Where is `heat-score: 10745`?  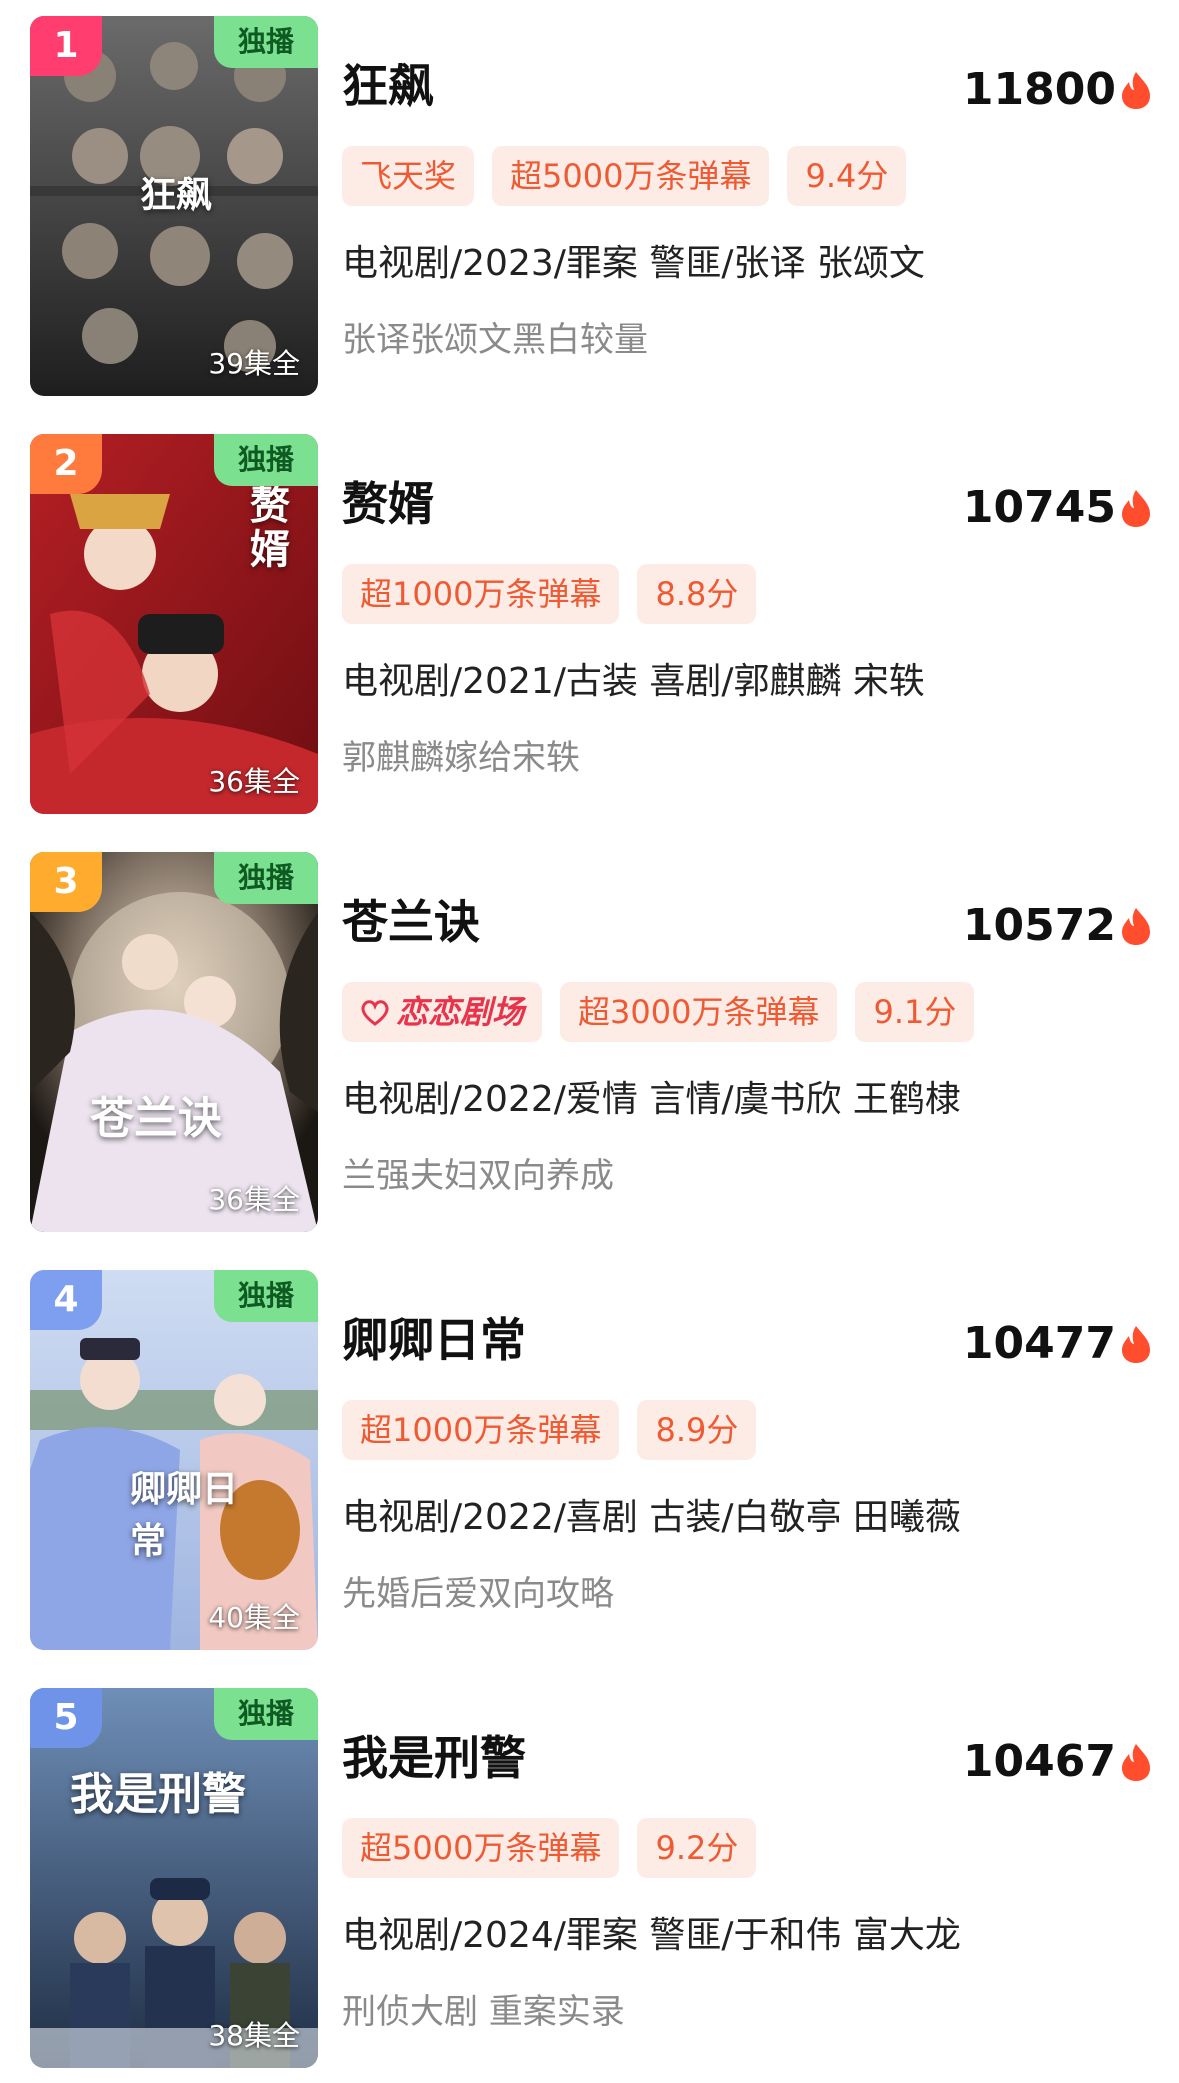
heat-score: 10745 is located at coordinates (1057, 507).